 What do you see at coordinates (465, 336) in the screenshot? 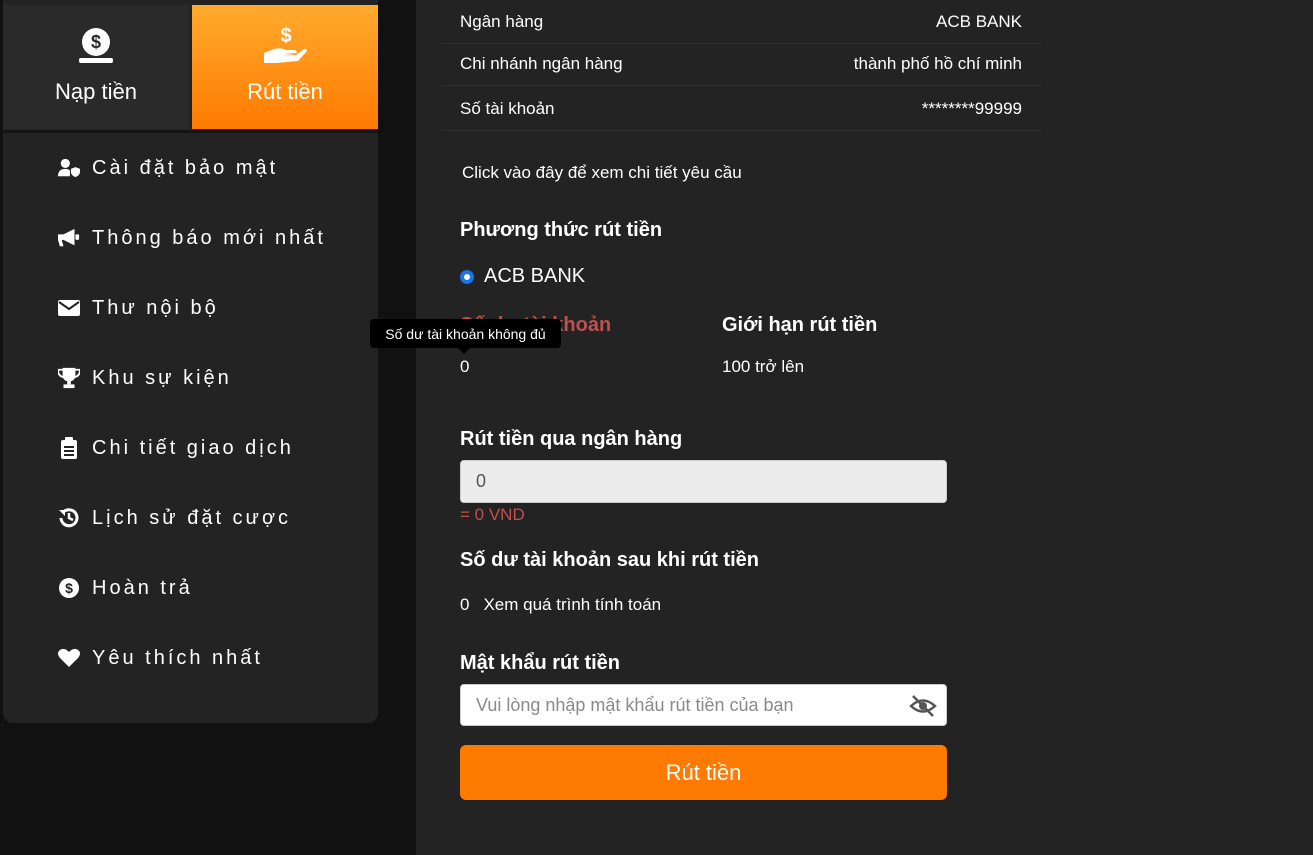
I see `balance-tooltip: Số dư tài khoản không đủ` at bounding box center [465, 336].